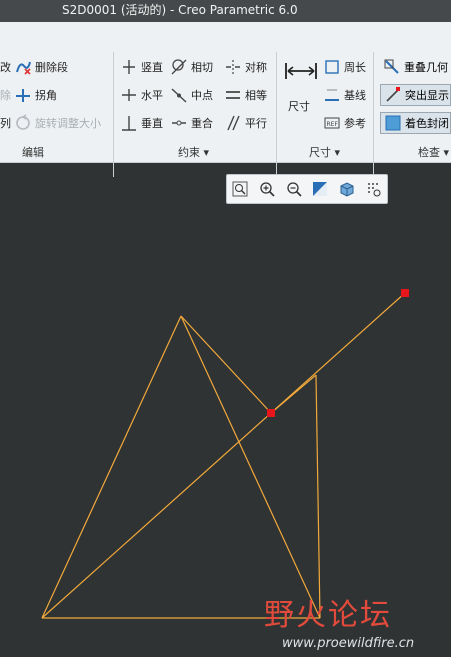 The image size is (451, 657). I want to click on inspect-group-label: 检查 ▾, so click(433, 152).